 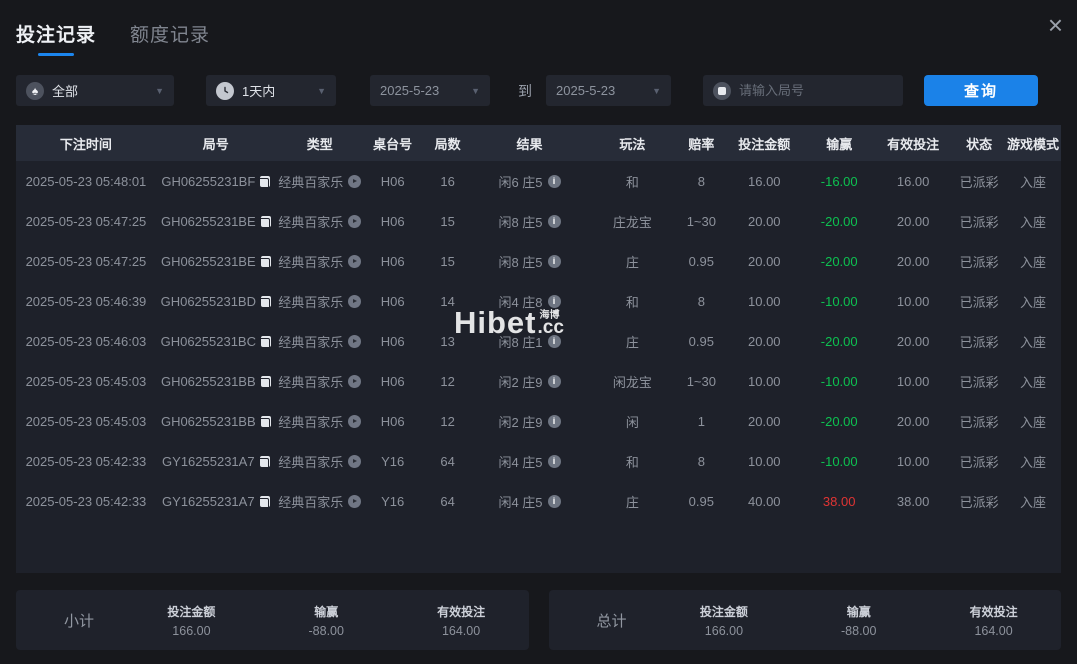 I want to click on total-win-loss: 输赢 -88.00, so click(x=859, y=621).